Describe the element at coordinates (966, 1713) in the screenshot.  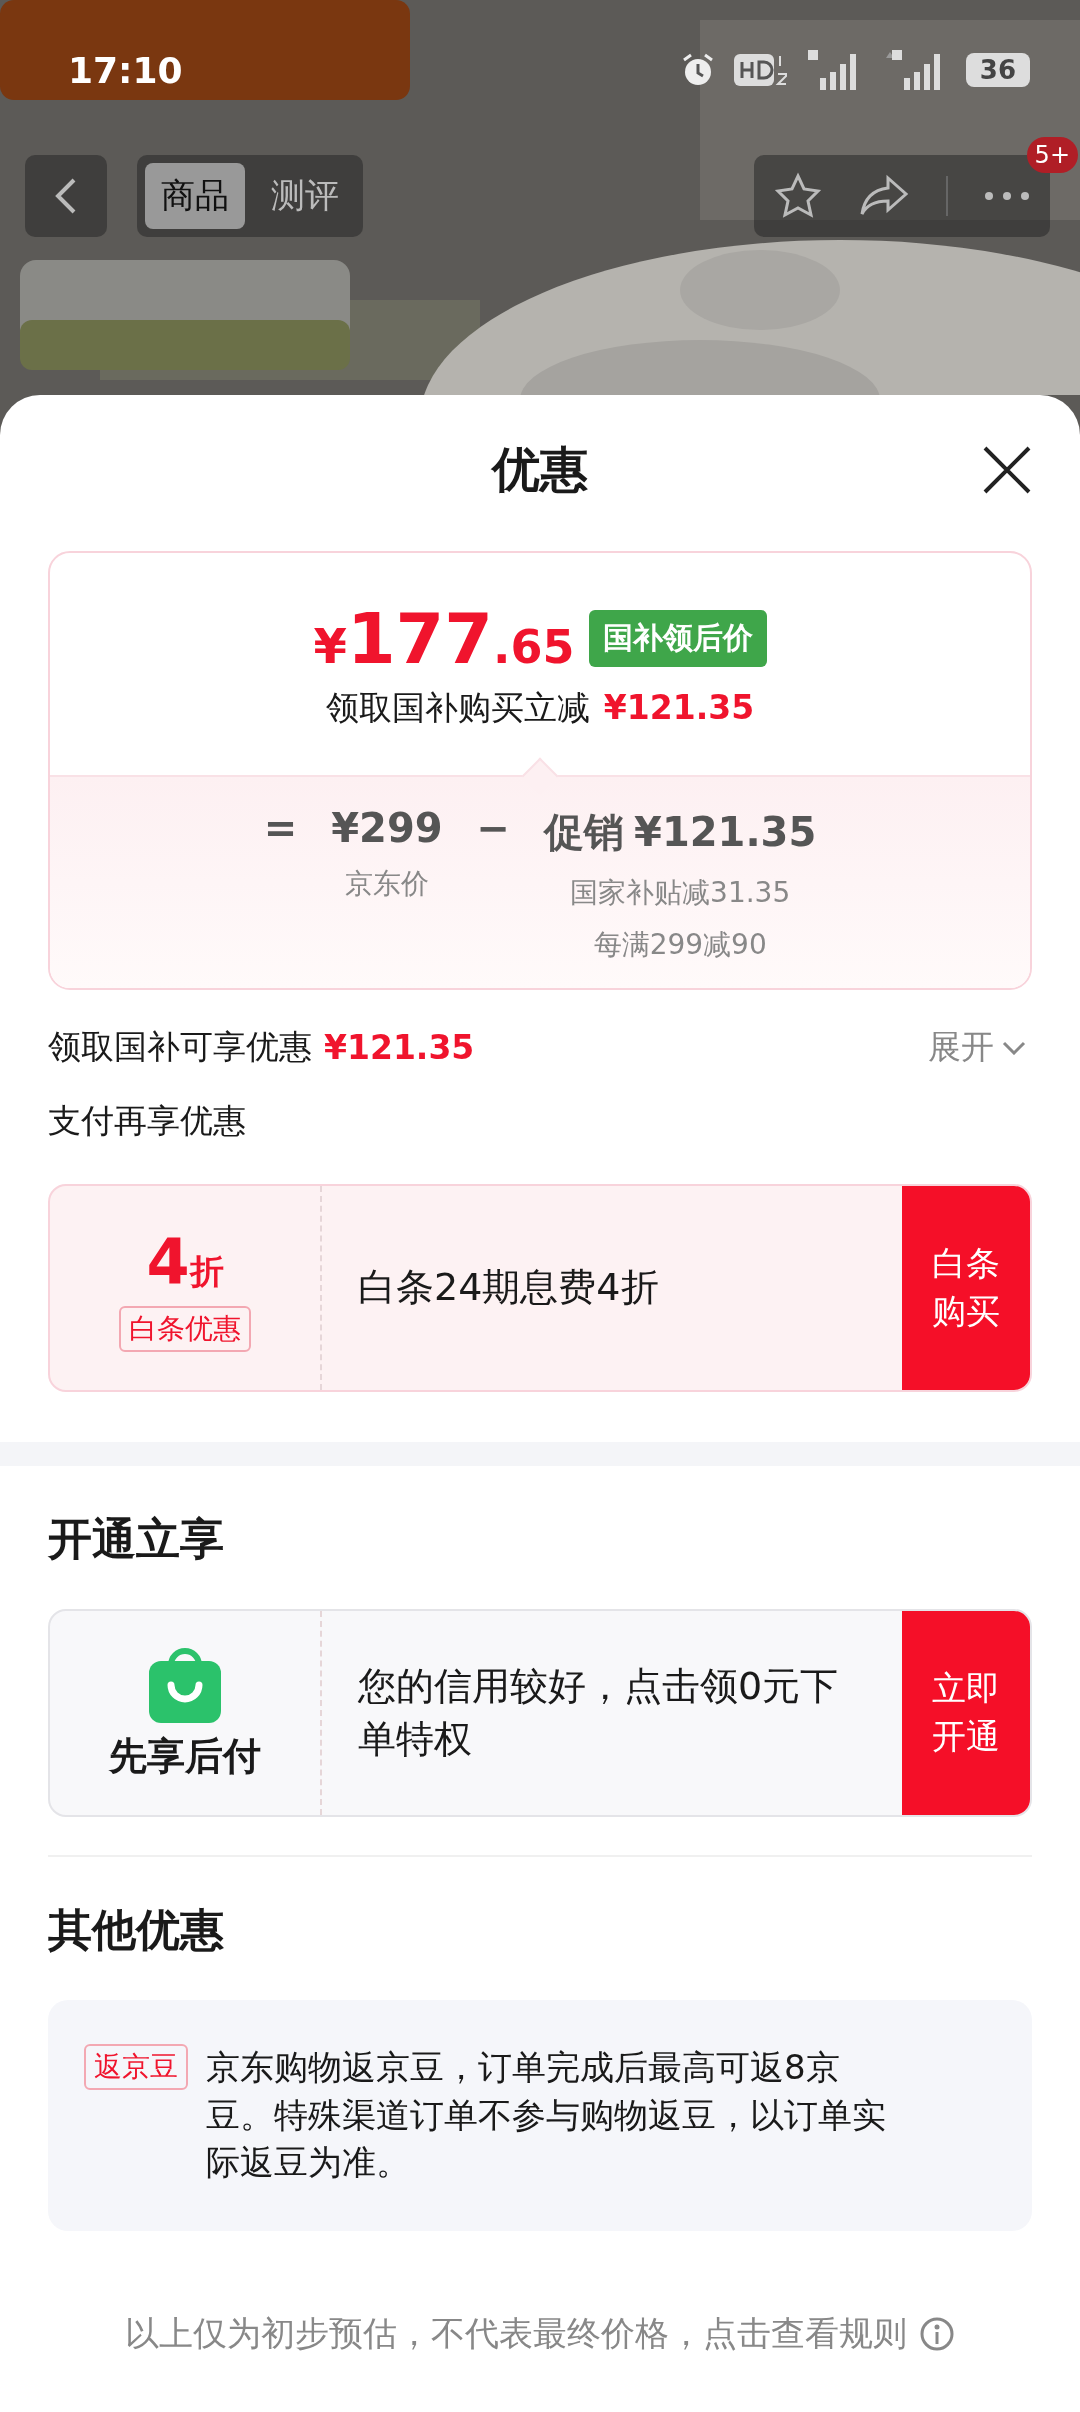
I see `offer-button: 立即开通` at that location.